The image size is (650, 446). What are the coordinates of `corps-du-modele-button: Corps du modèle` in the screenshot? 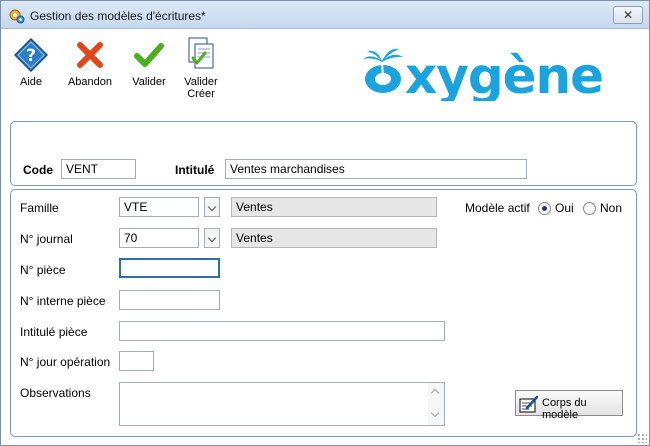 It's located at (569, 405).